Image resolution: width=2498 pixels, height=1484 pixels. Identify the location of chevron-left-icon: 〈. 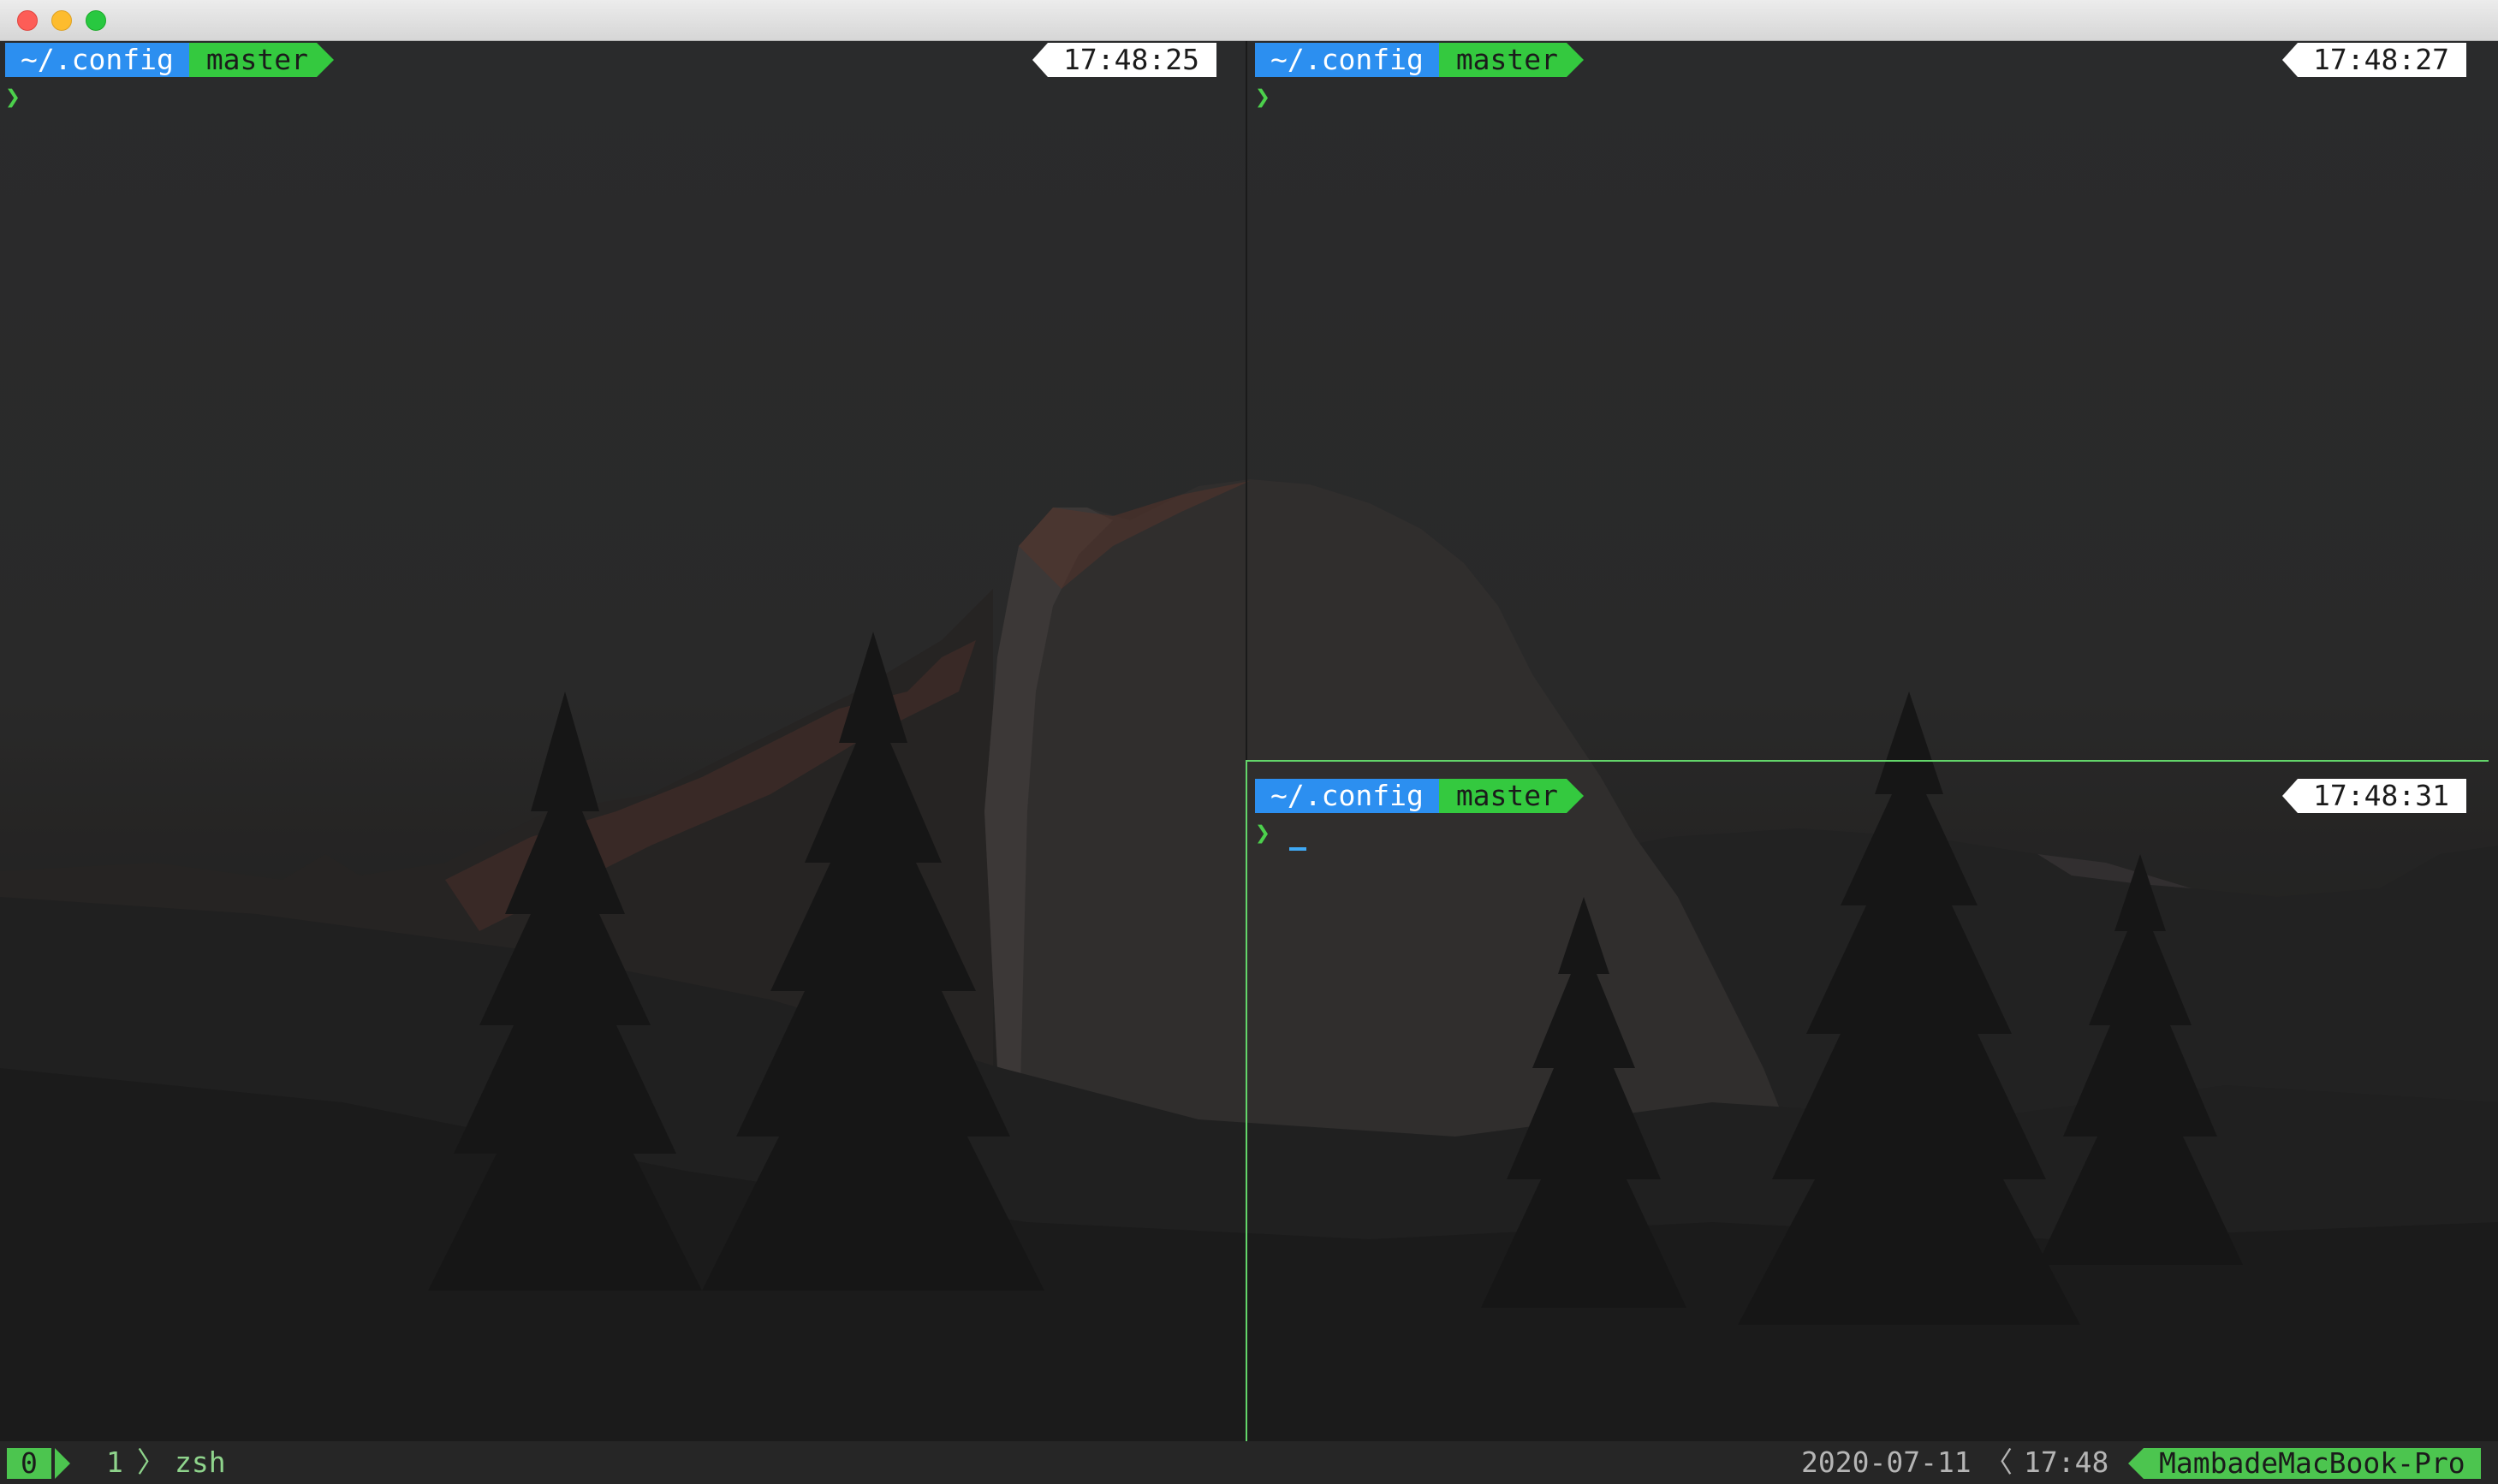
(1998, 1462).